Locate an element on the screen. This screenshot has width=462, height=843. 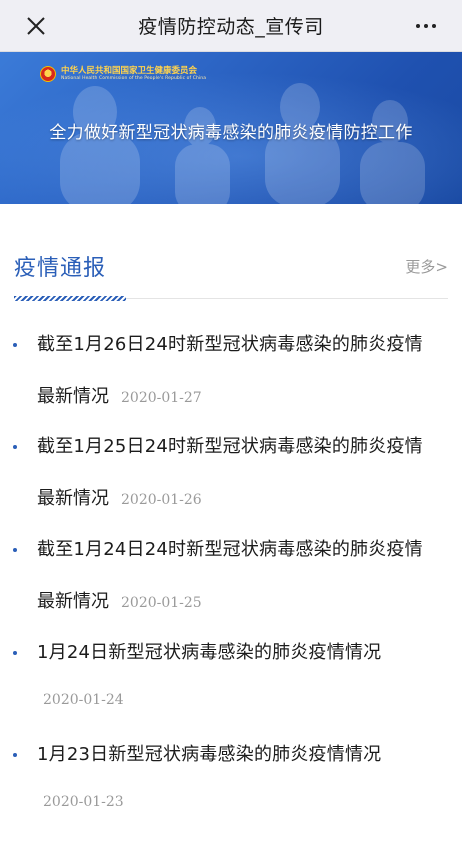
news-date: 2020-01-26 is located at coordinates (161, 500).